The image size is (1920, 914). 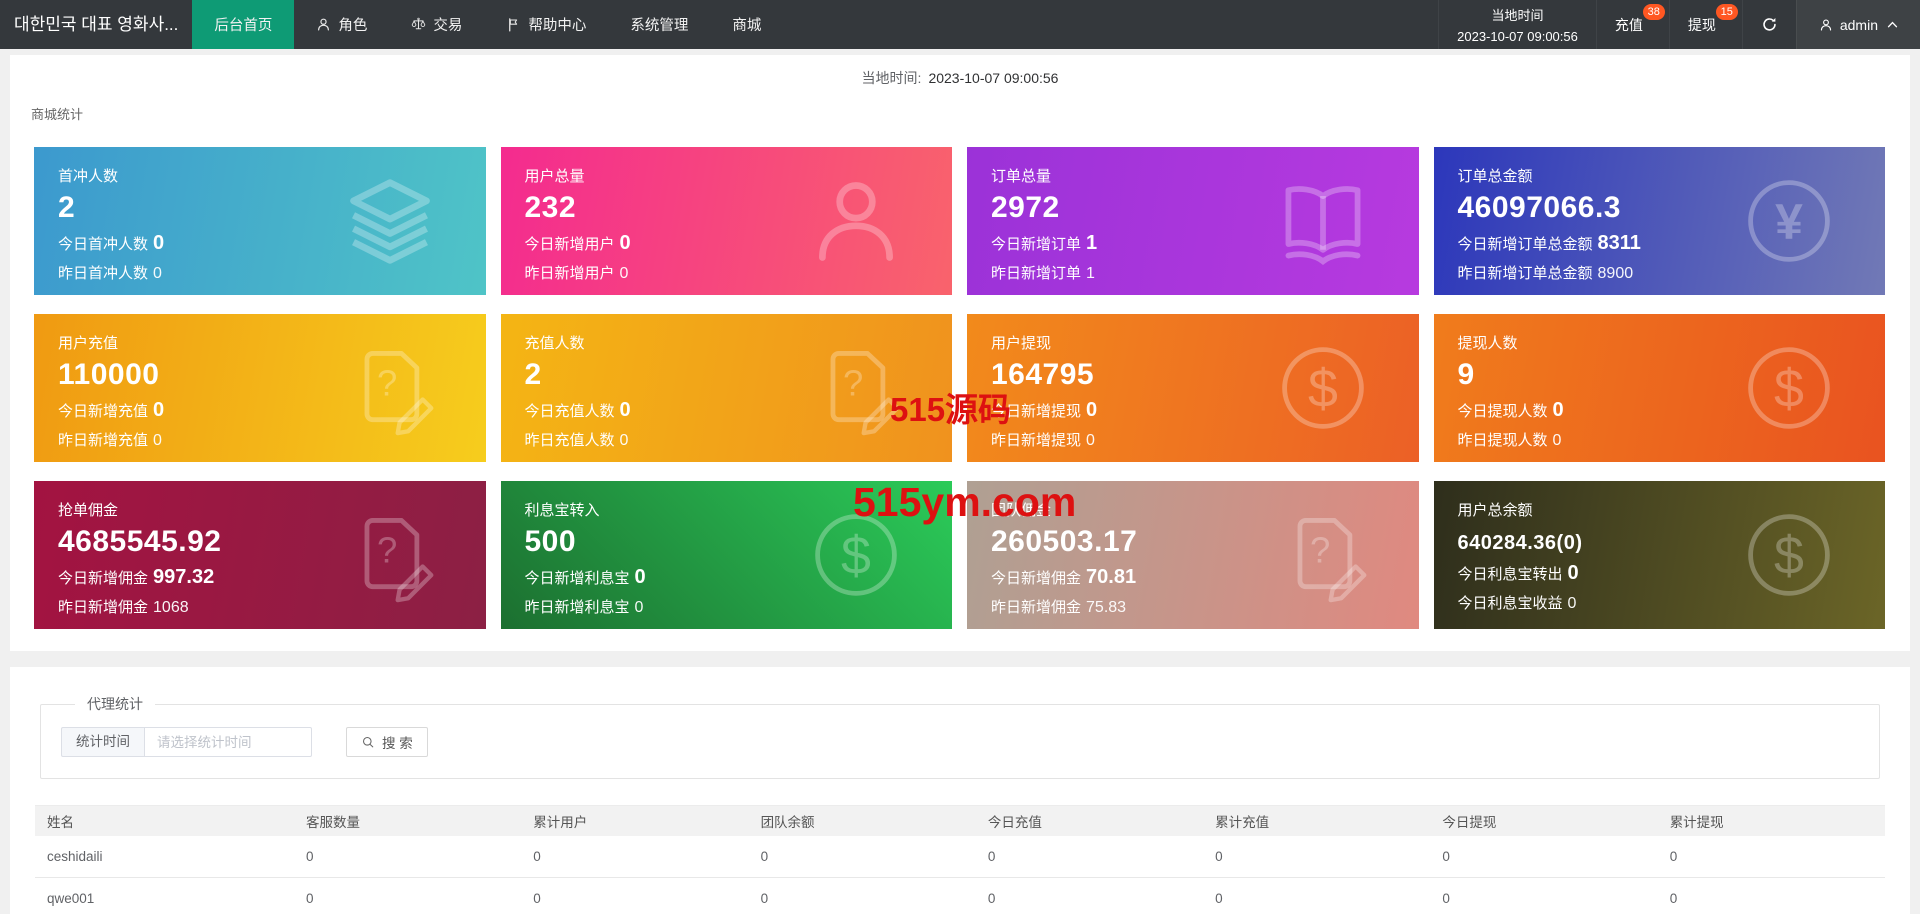 What do you see at coordinates (115, 704) in the screenshot?
I see `agent-stats-legend: 代理统计` at bounding box center [115, 704].